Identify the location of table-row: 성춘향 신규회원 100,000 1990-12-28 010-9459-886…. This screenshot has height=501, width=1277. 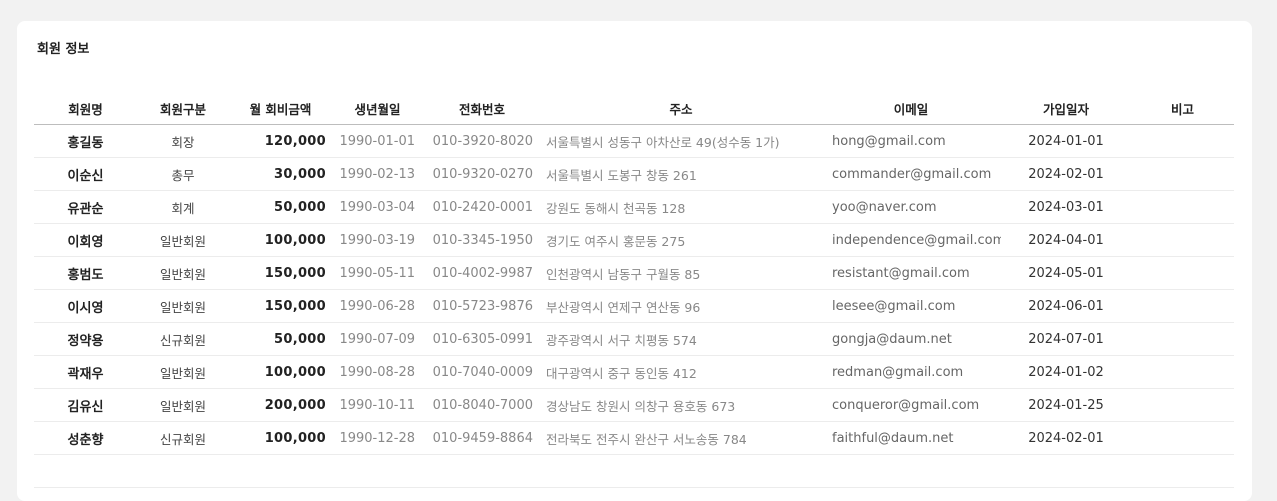
(634, 438).